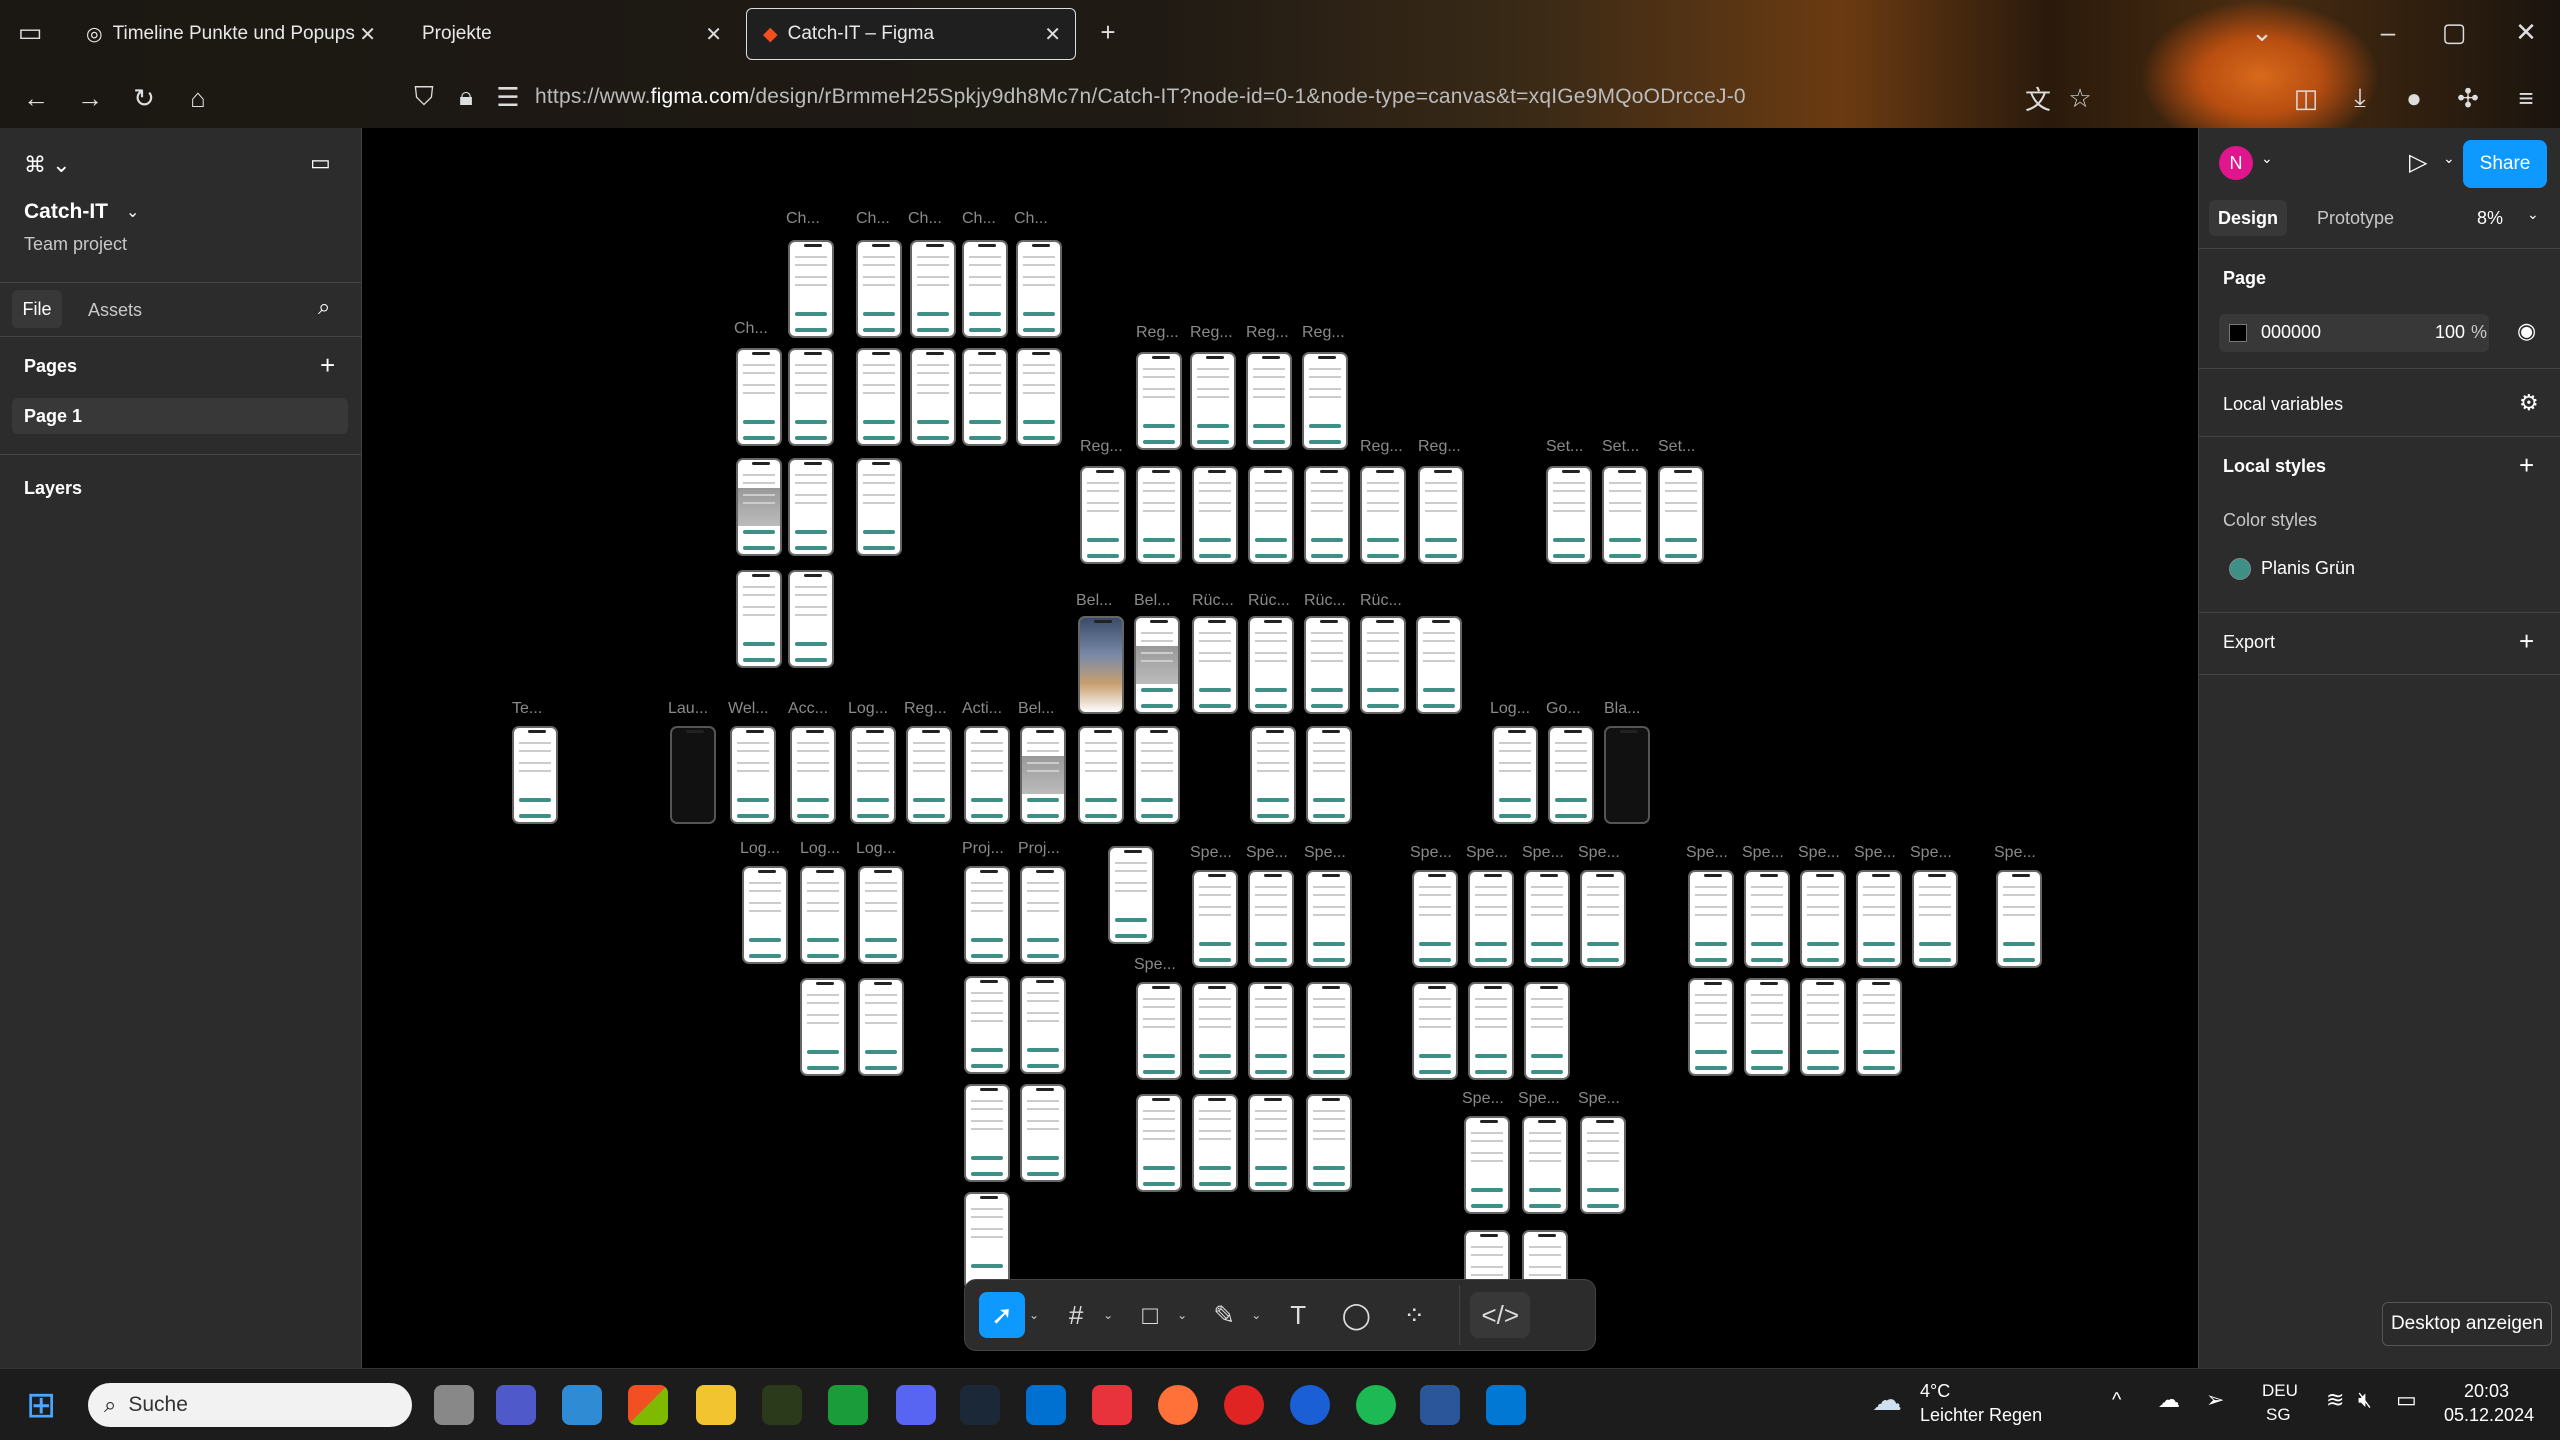 The image size is (2560, 1440). I want to click on firefox-icon, so click(1178, 1405).